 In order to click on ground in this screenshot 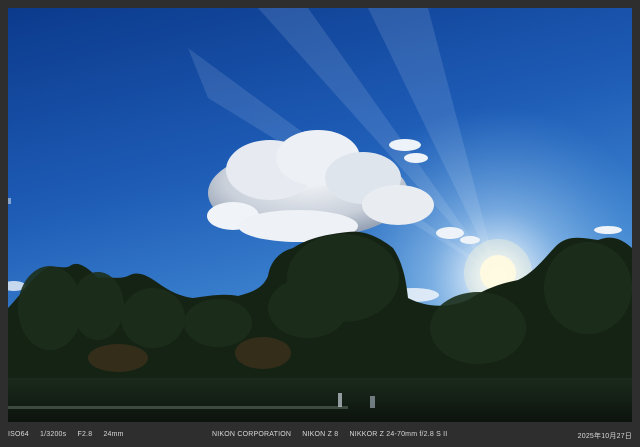, I will do `click(320, 400)`.